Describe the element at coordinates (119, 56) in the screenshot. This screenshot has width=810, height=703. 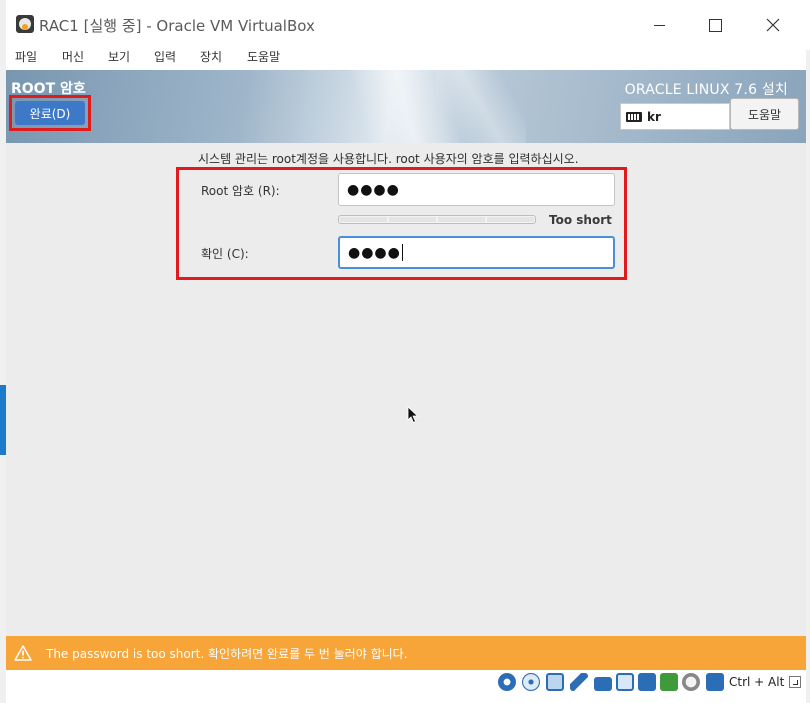
I see `menu-item-view: 보기` at that location.